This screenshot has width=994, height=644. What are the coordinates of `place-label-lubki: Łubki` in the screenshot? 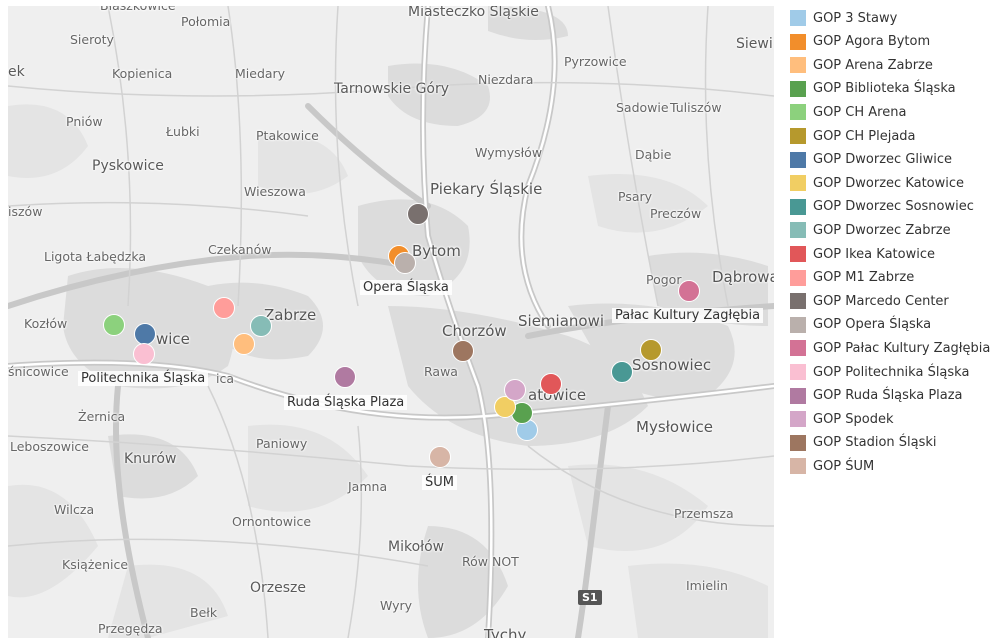 It's located at (183, 131).